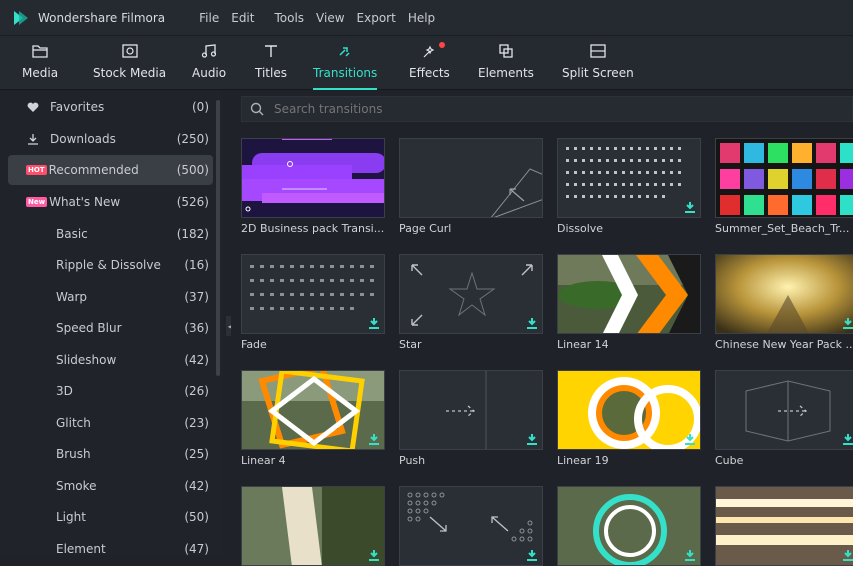 Image resolution: width=853 pixels, height=566 pixels. Describe the element at coordinates (598, 65) in the screenshot. I see `tab-split-screen: Split Screen` at that location.